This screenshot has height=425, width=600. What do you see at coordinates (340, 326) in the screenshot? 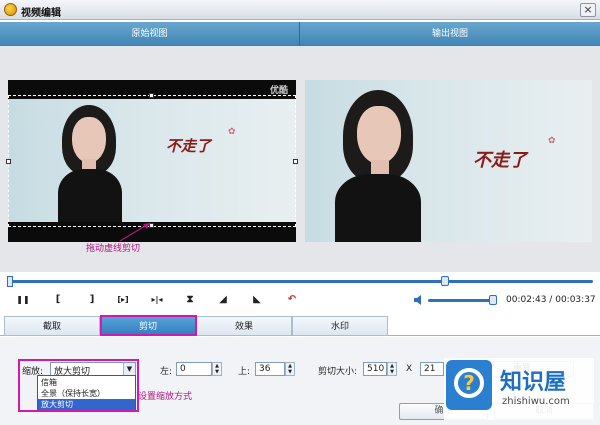
I see `tab-watermark: 水印` at bounding box center [340, 326].